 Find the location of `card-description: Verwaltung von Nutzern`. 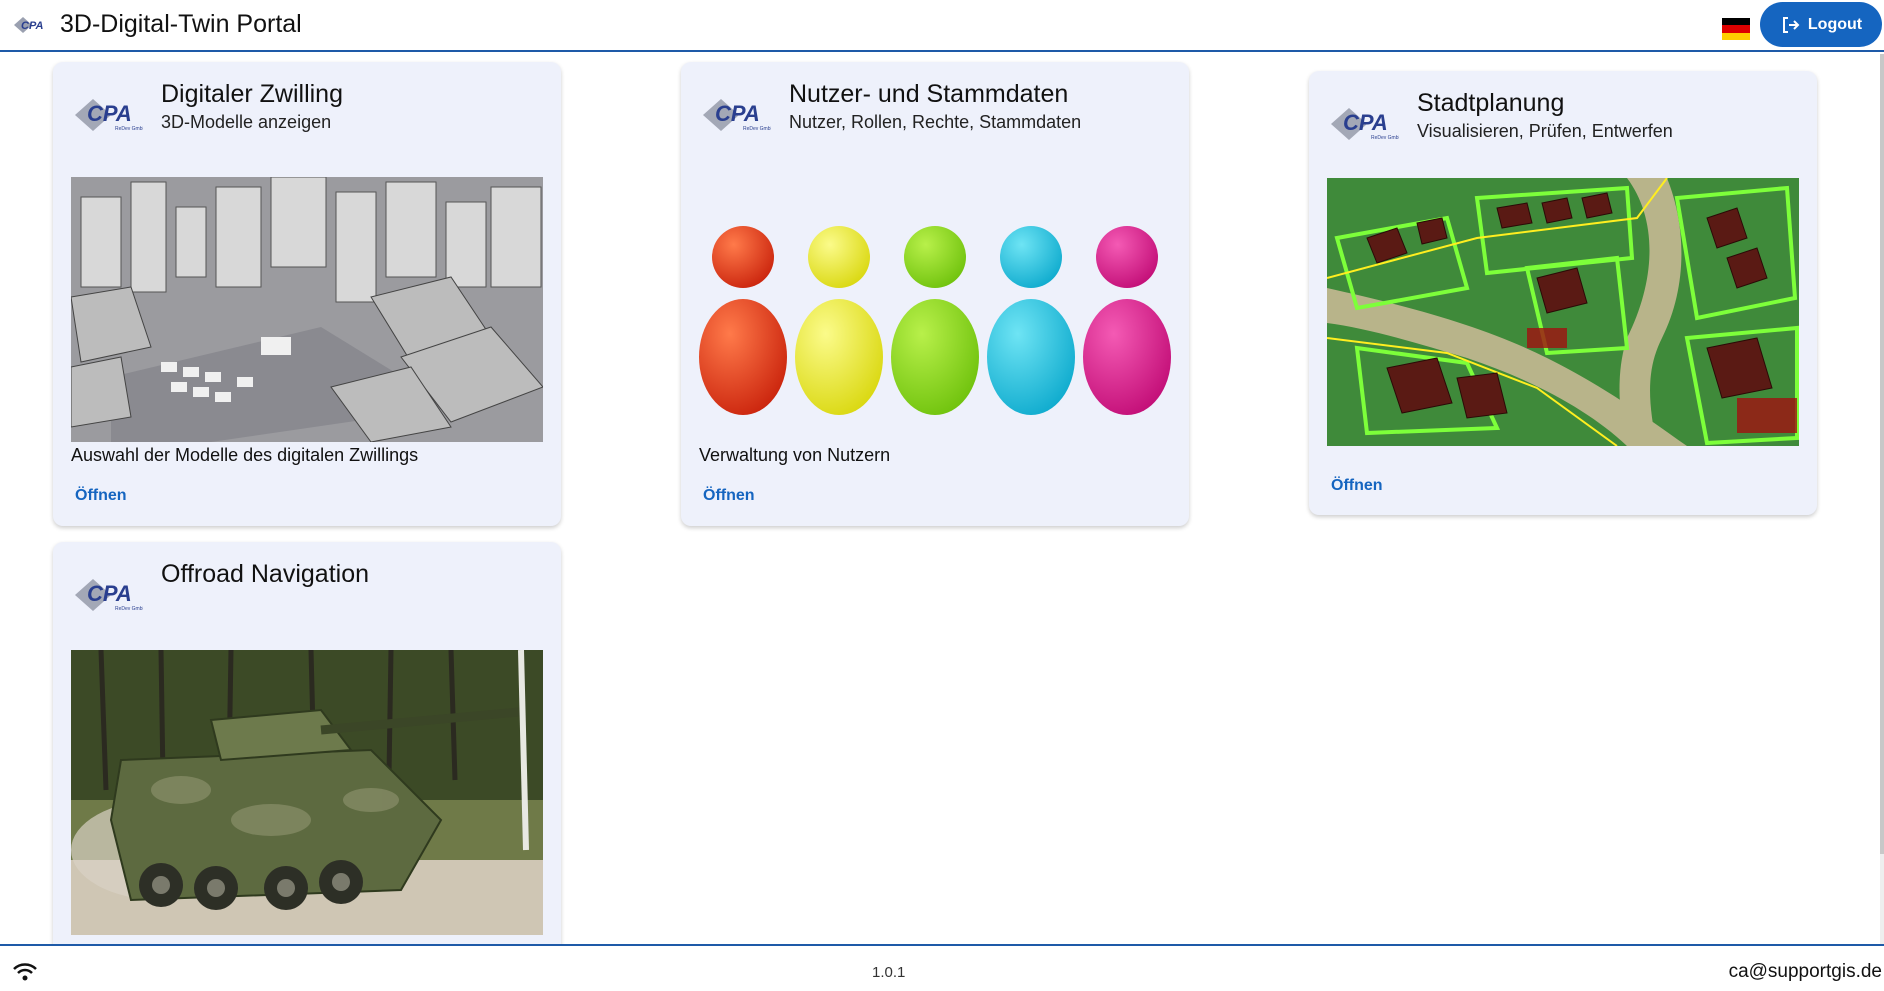

card-description: Verwaltung von Nutzern is located at coordinates (795, 455).